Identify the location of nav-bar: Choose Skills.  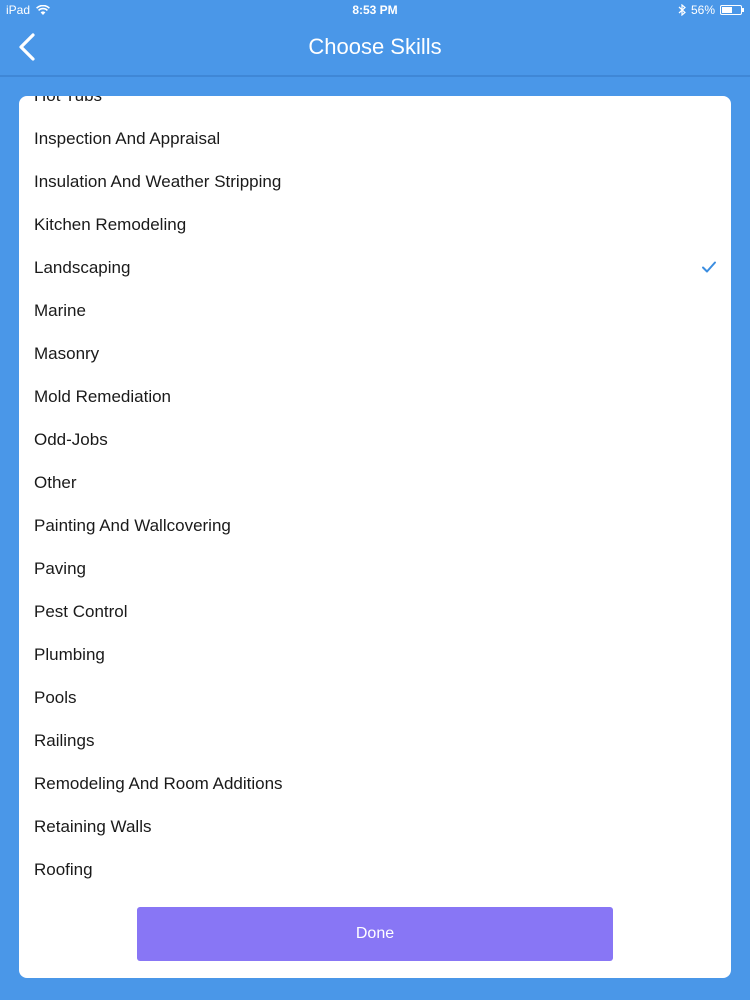
(375, 49).